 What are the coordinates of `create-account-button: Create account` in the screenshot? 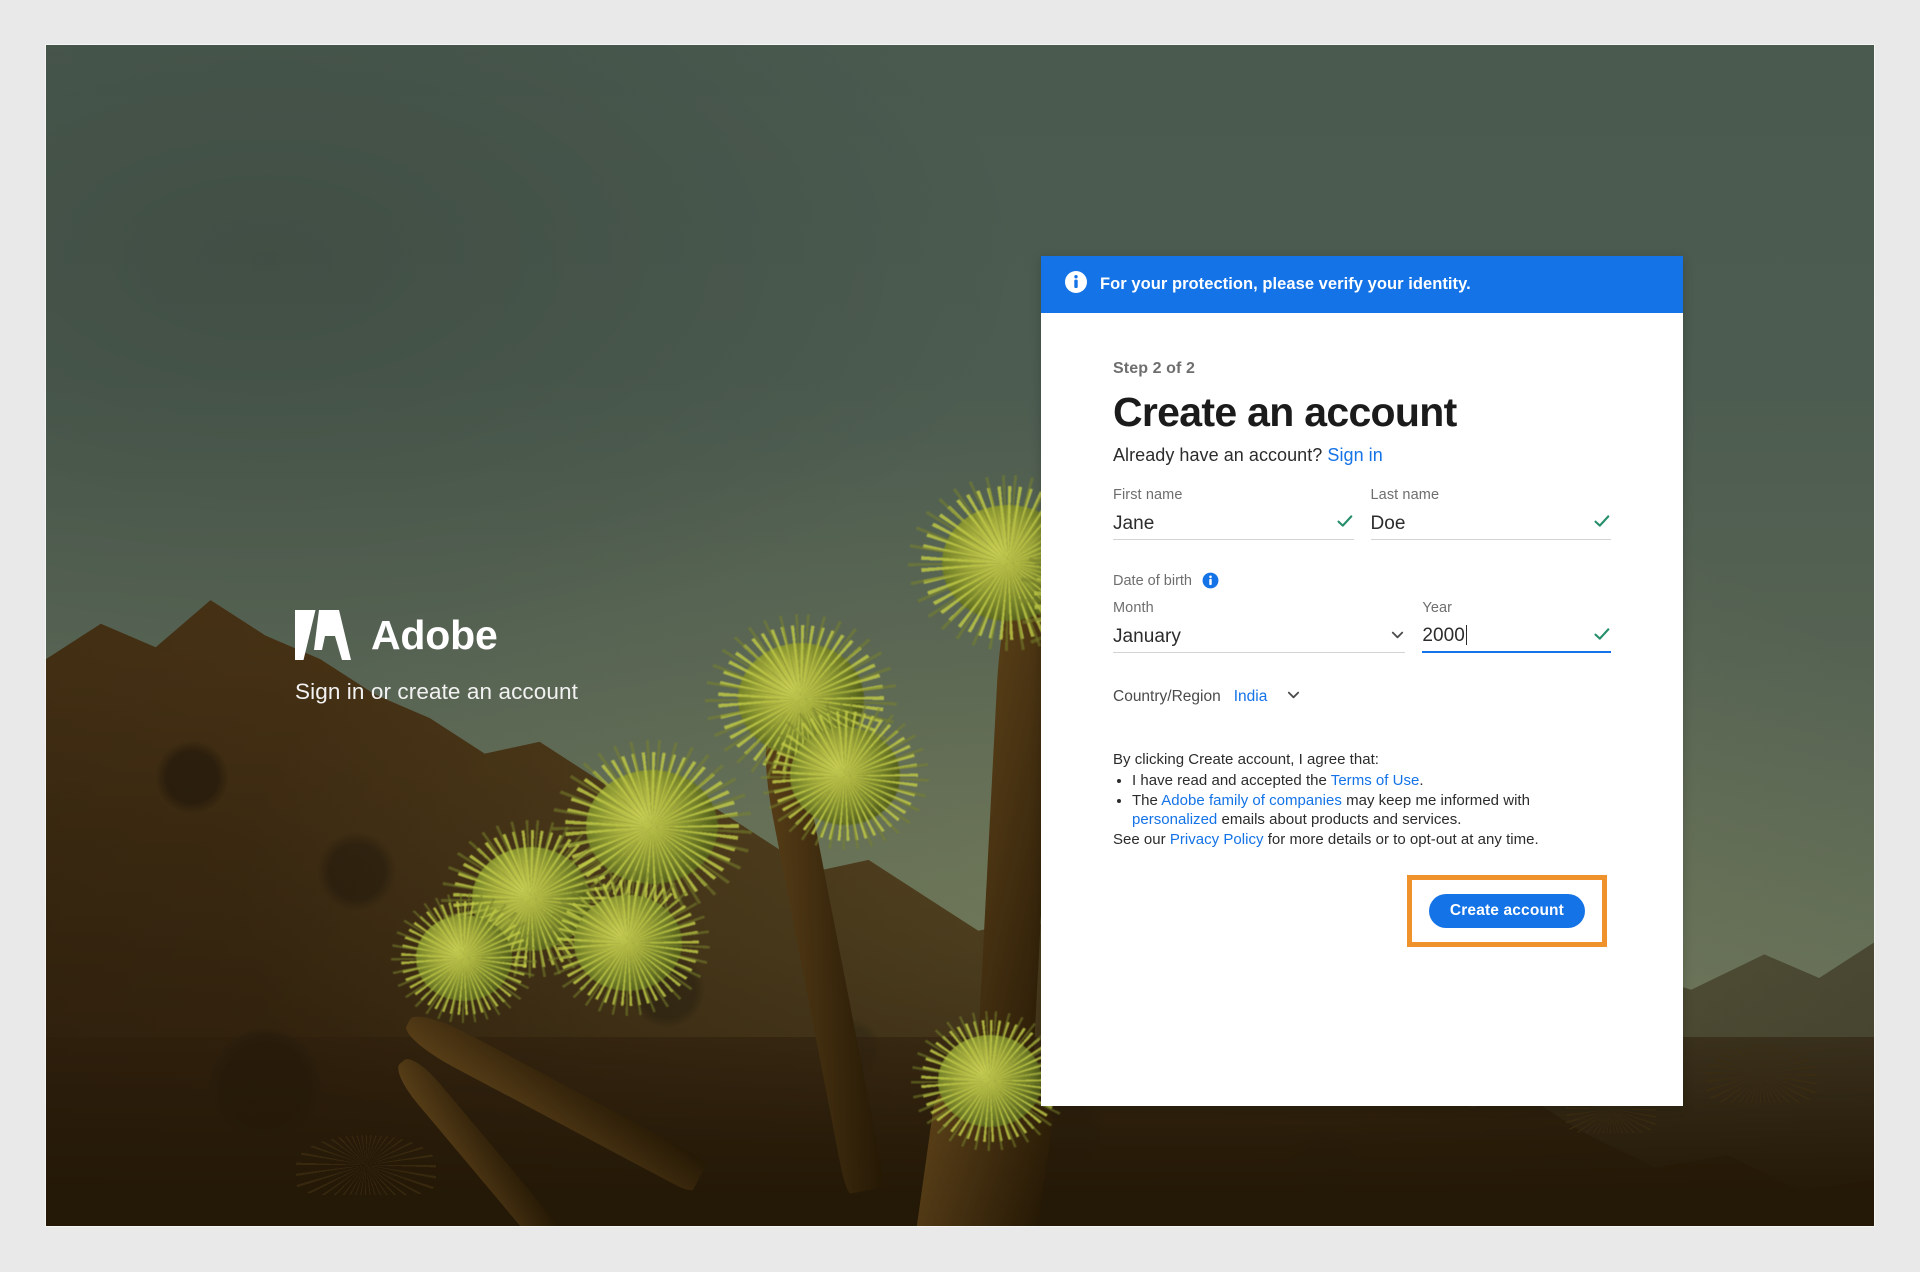 It's located at (1506, 910).